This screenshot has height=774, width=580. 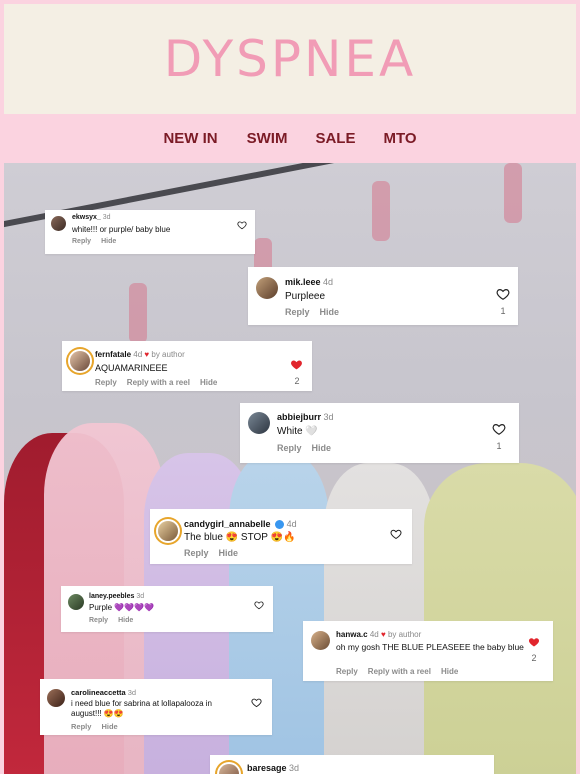 I want to click on nav-sale: SALE, so click(x=335, y=140).